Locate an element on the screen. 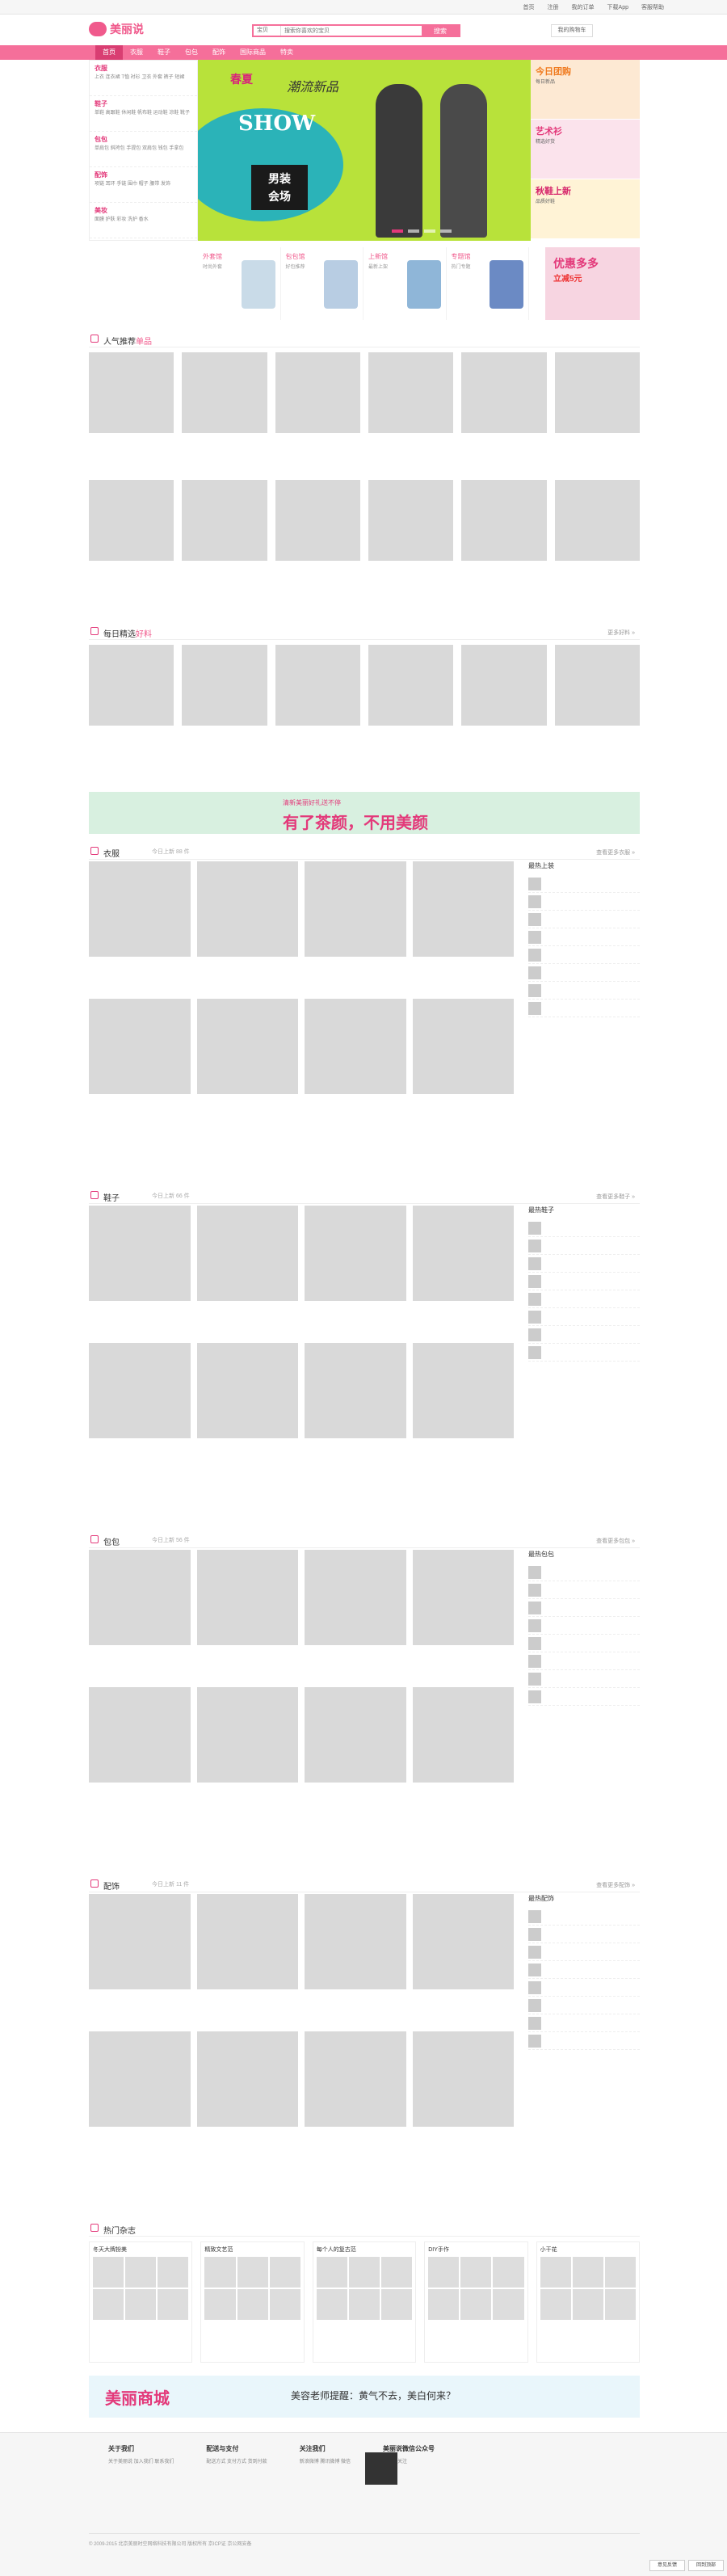 The image size is (727, 2576). nav-accessories: 配饰 is located at coordinates (219, 52).